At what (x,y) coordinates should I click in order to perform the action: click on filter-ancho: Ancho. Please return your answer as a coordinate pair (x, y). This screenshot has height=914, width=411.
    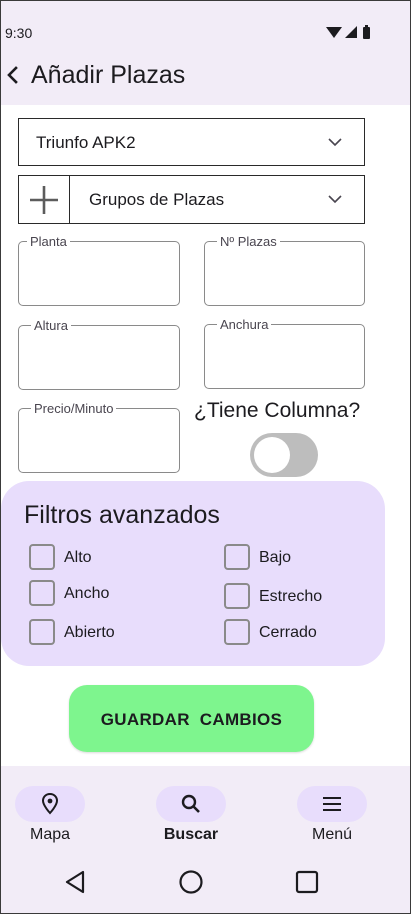
    Looking at the image, I should click on (109, 594).